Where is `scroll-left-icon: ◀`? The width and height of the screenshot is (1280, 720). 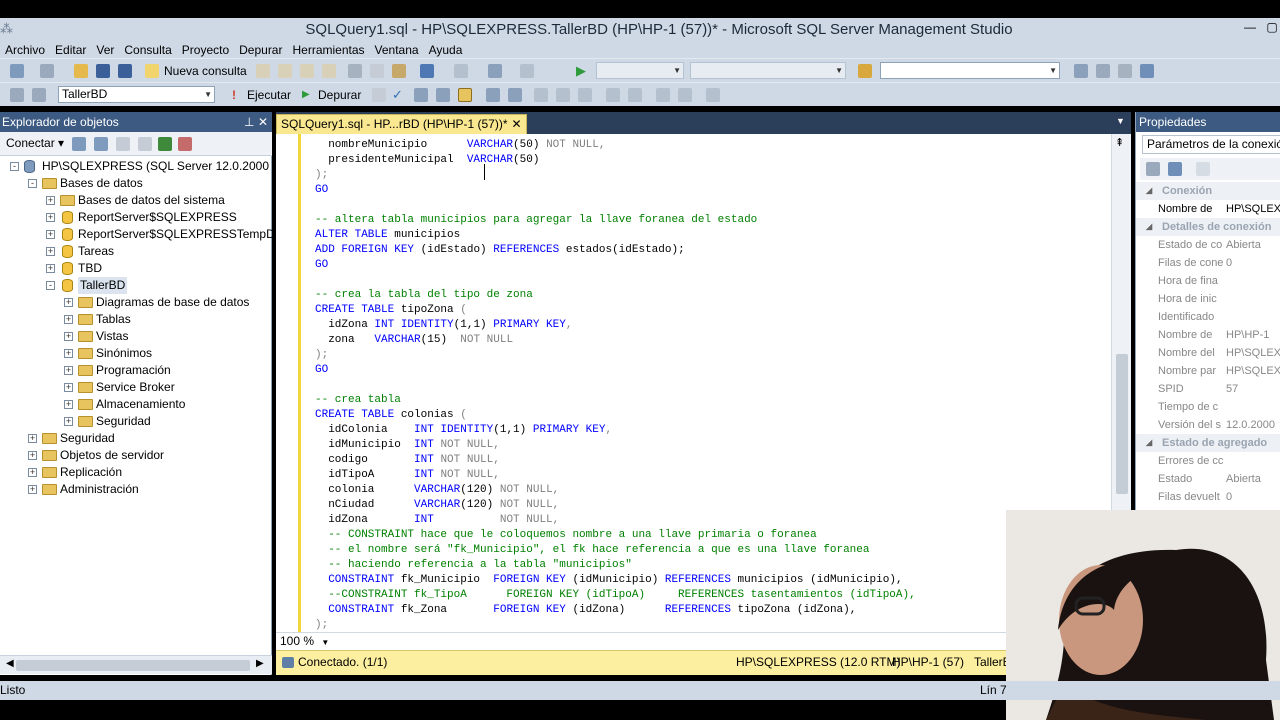
scroll-left-icon: ◀ is located at coordinates (10, 663).